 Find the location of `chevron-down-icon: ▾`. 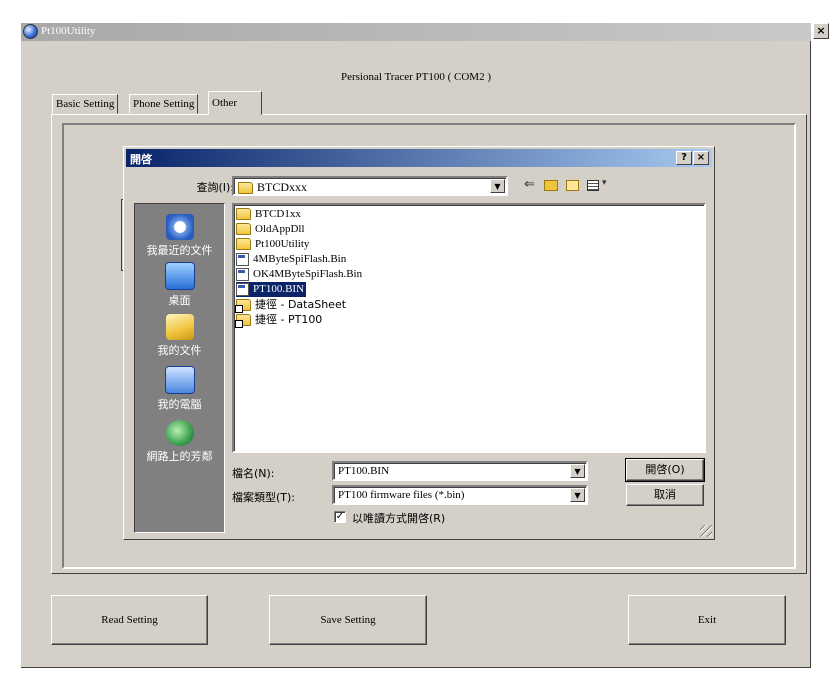

chevron-down-icon: ▾ is located at coordinates (604, 183).